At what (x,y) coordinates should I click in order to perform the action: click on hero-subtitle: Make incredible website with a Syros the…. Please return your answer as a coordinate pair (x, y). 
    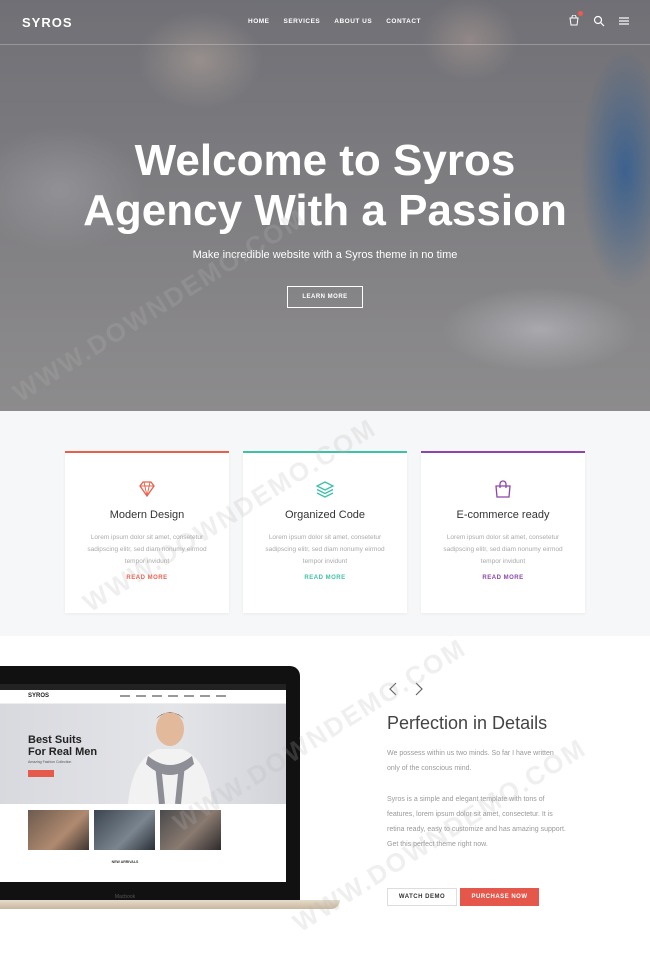
    Looking at the image, I should click on (325, 255).